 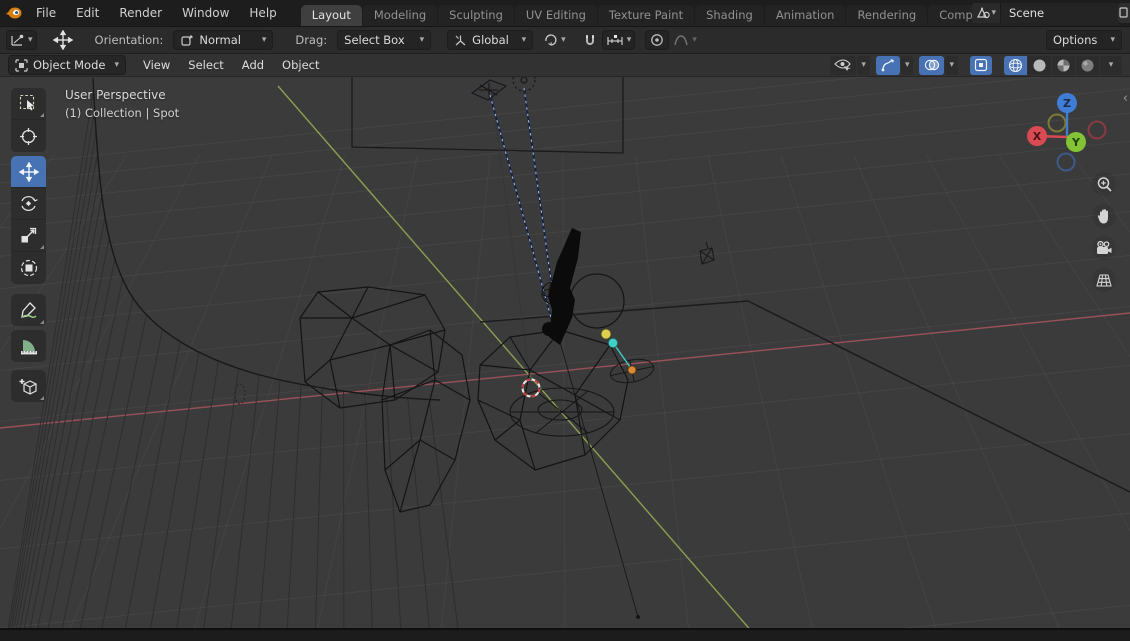 What do you see at coordinates (707, 253) in the screenshot?
I see `empty-object` at bounding box center [707, 253].